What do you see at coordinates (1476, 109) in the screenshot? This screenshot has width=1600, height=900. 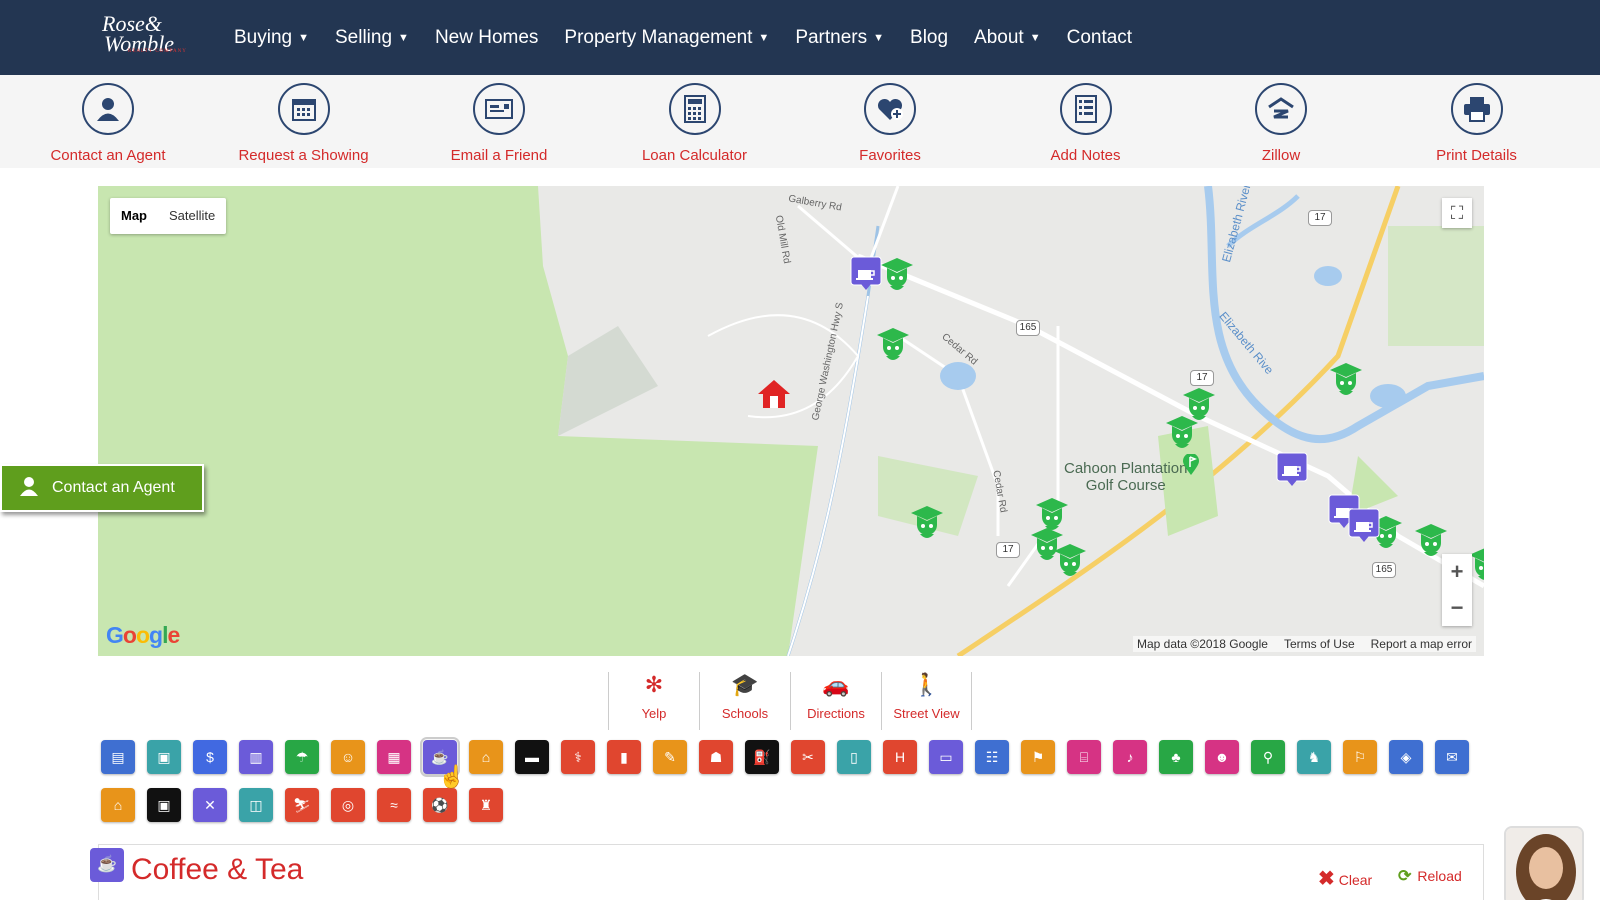 I see `printer-icon` at bounding box center [1476, 109].